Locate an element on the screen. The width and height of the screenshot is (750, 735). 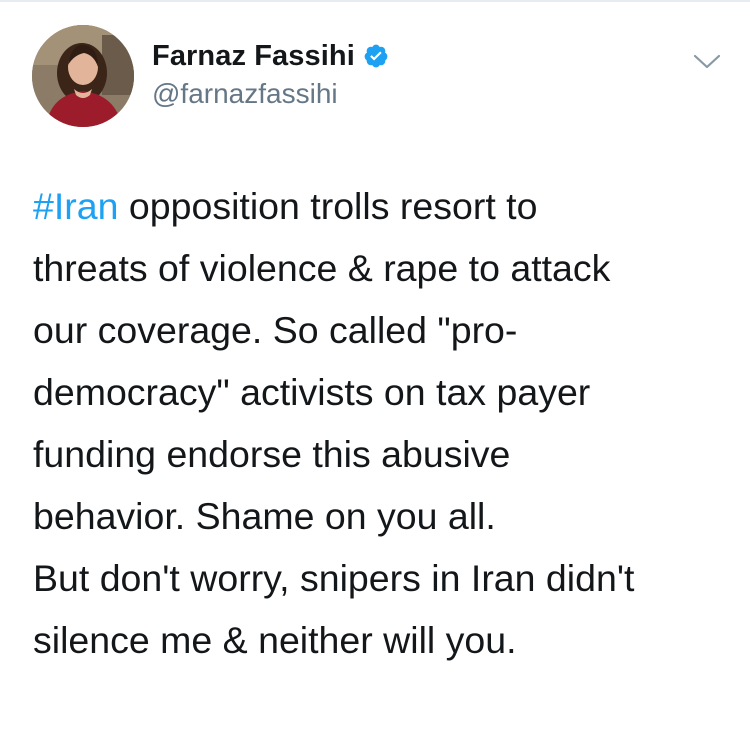
top-divider is located at coordinates (375, 1).